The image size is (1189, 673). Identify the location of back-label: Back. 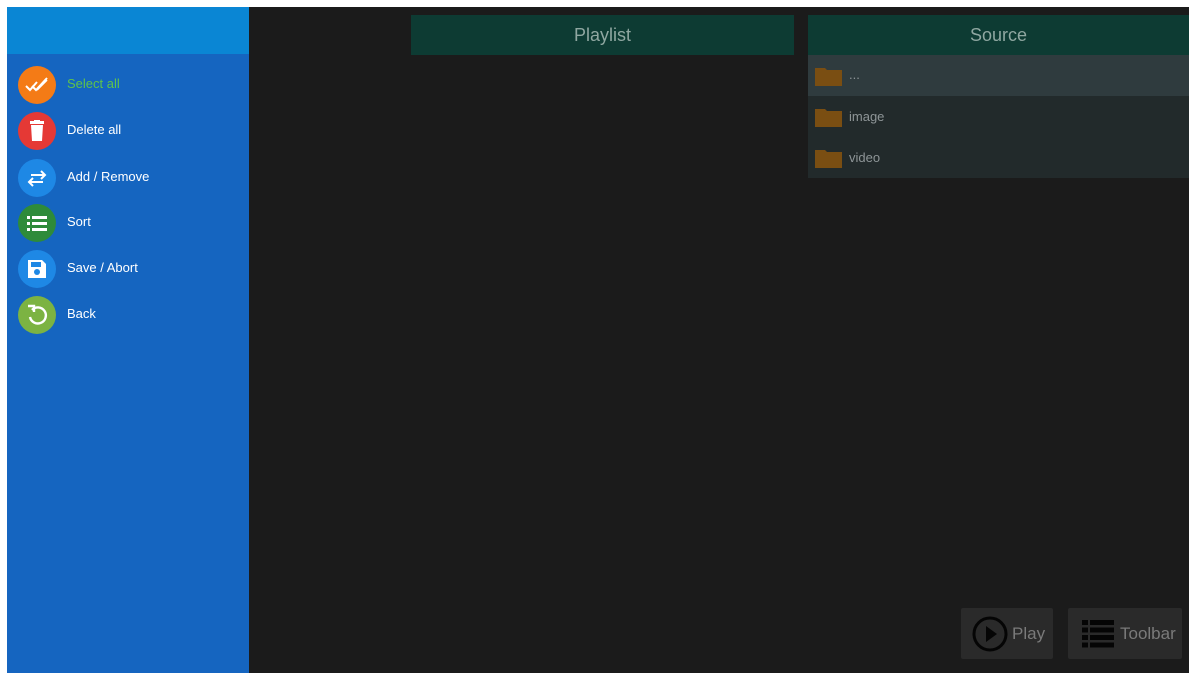
(81, 313).